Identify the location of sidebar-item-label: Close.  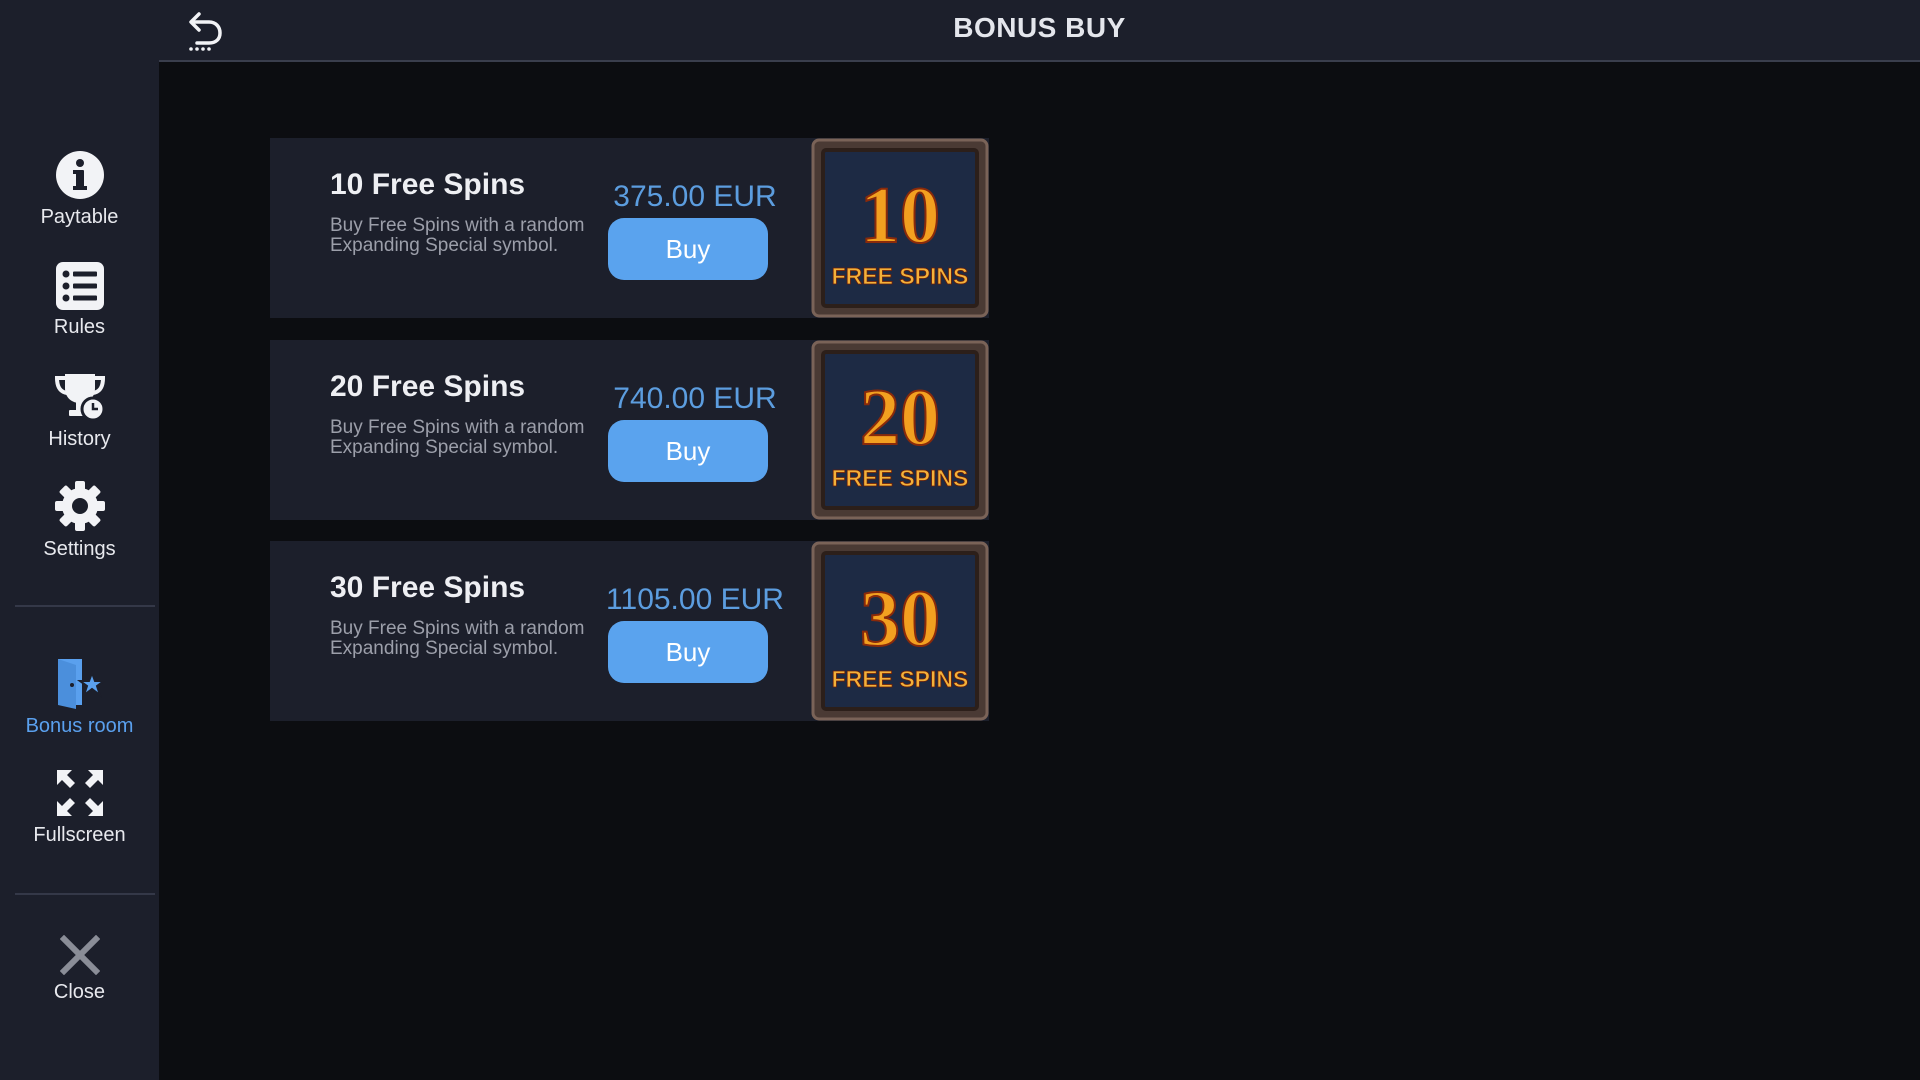
(79, 992).